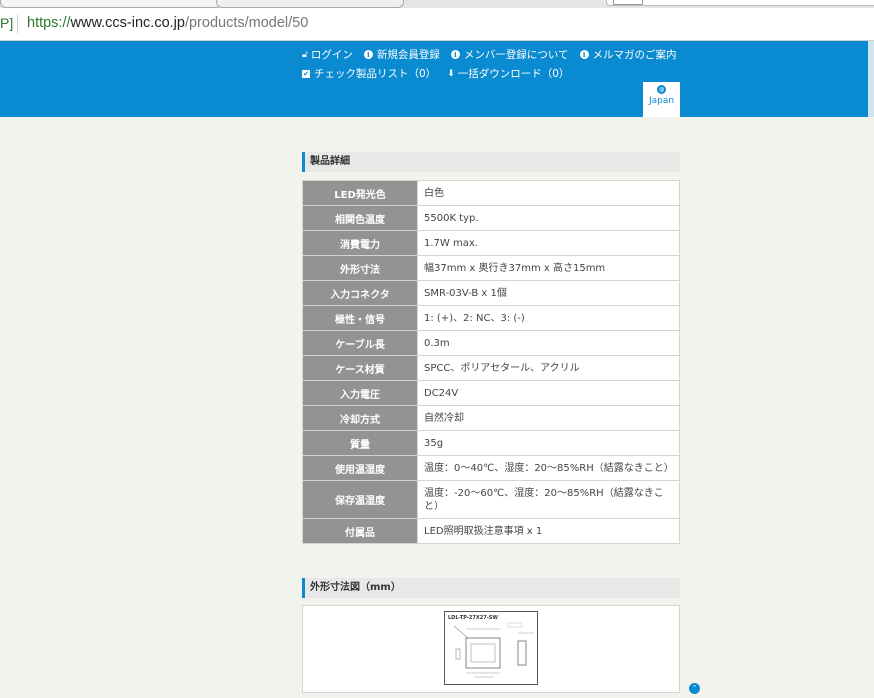 The height and width of the screenshot is (698, 874). I want to click on login-link: 🔓︎ ログイン, so click(327, 54).